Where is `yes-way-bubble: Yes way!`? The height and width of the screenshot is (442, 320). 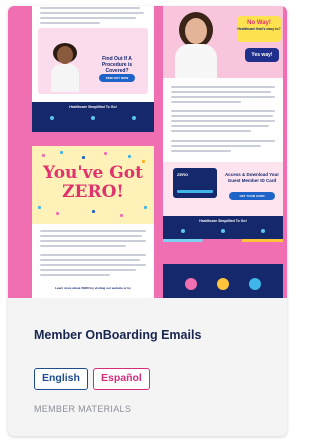 yes-way-bubble: Yes way! is located at coordinates (262, 55).